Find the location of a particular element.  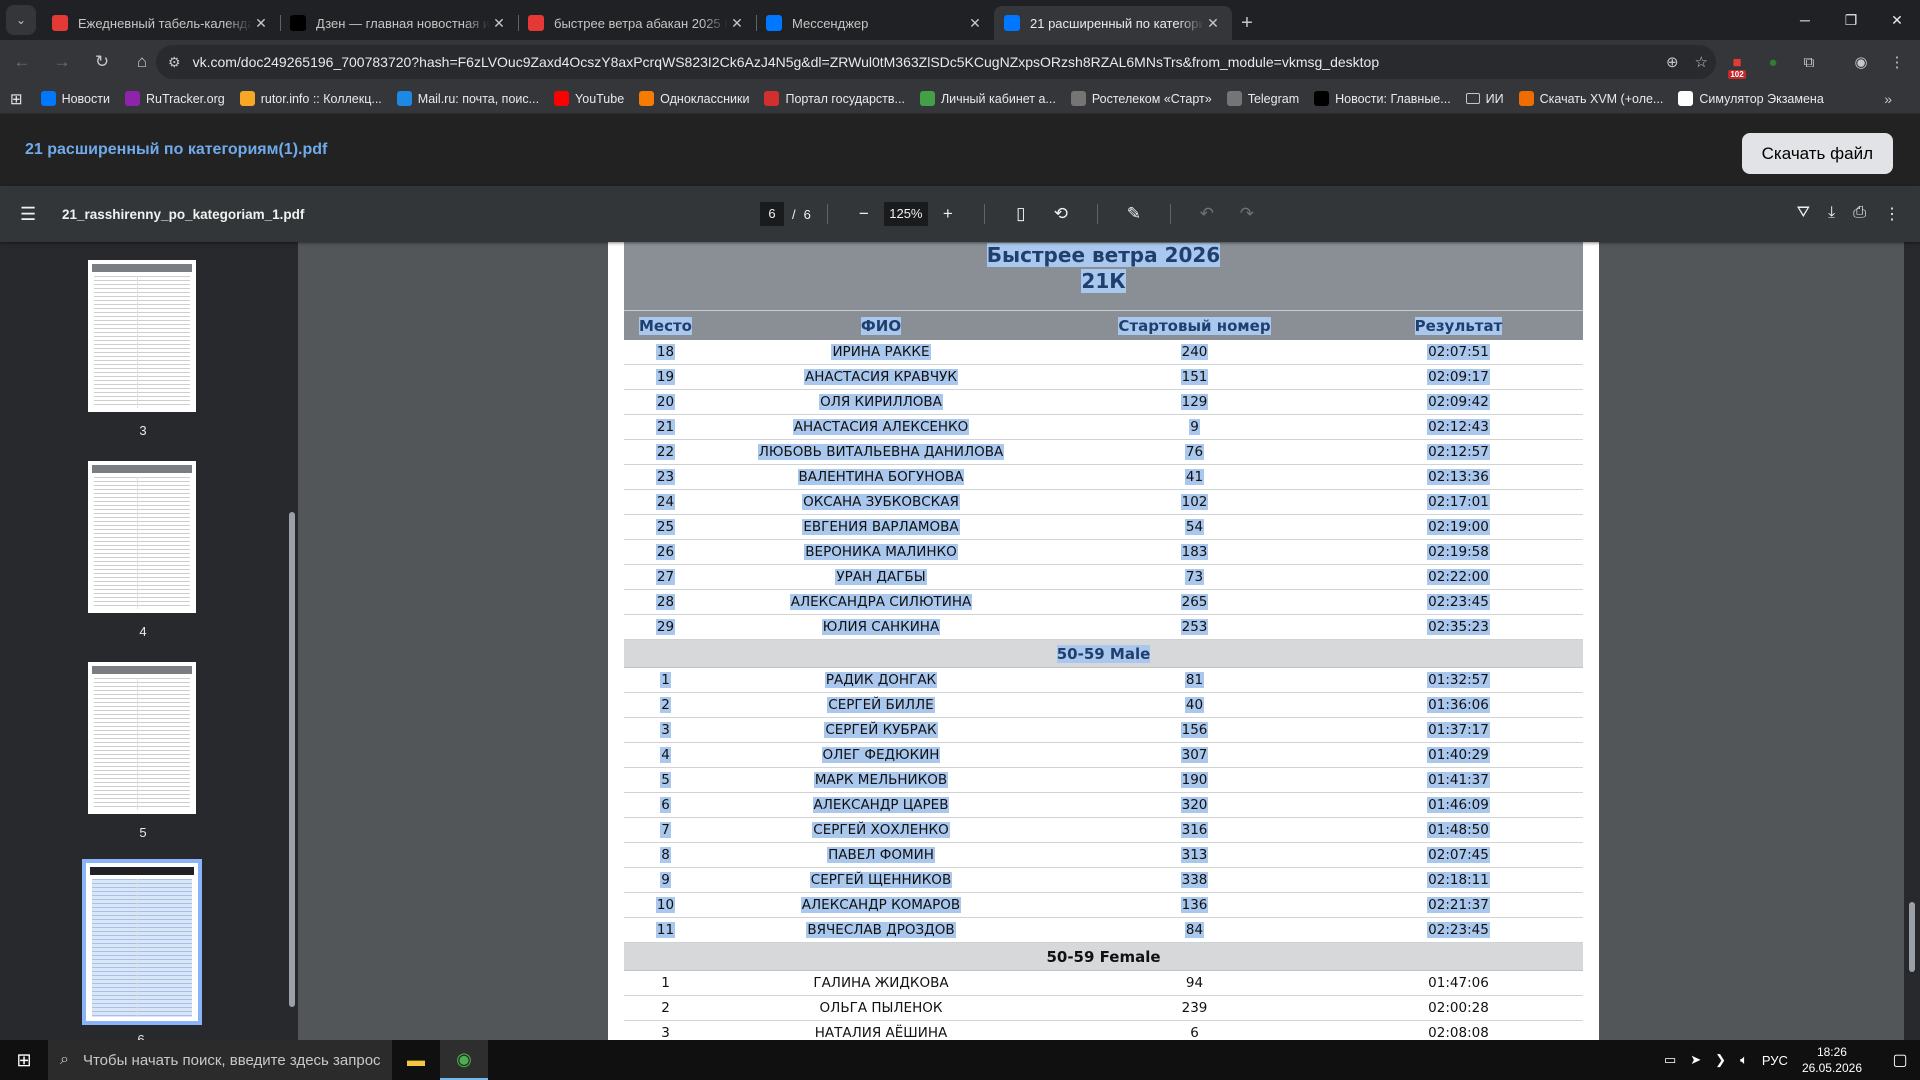

thumbnail-page-6: 6 is located at coordinates (142, 949).